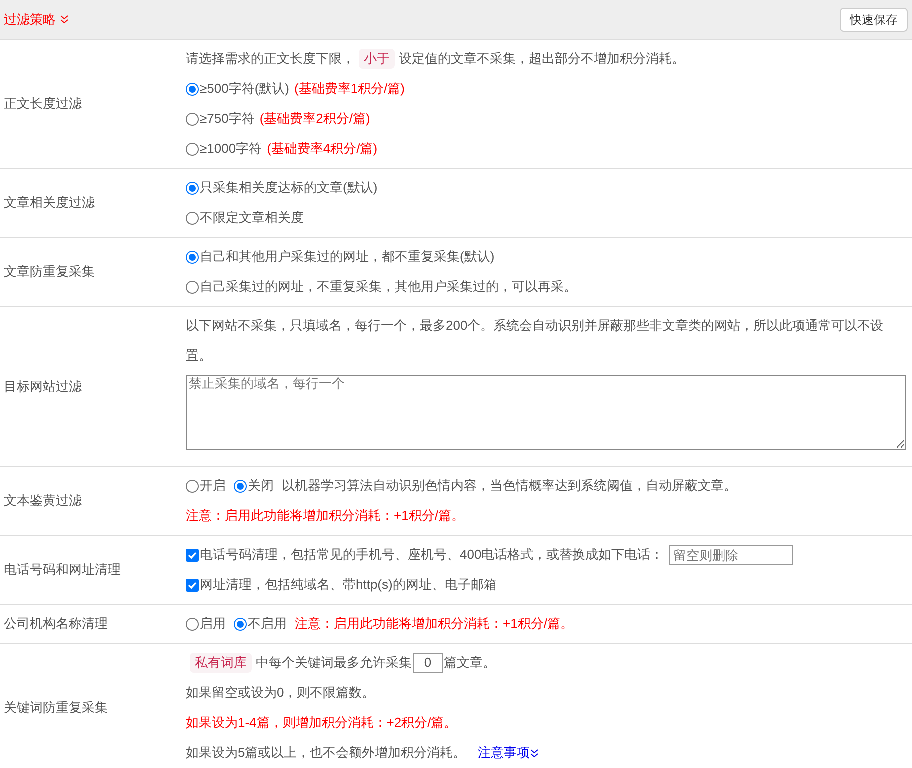 The image size is (912, 768). What do you see at coordinates (281, 693) in the screenshot?
I see `description-text: 如果留空或设为0，则不限篇数。` at bounding box center [281, 693].